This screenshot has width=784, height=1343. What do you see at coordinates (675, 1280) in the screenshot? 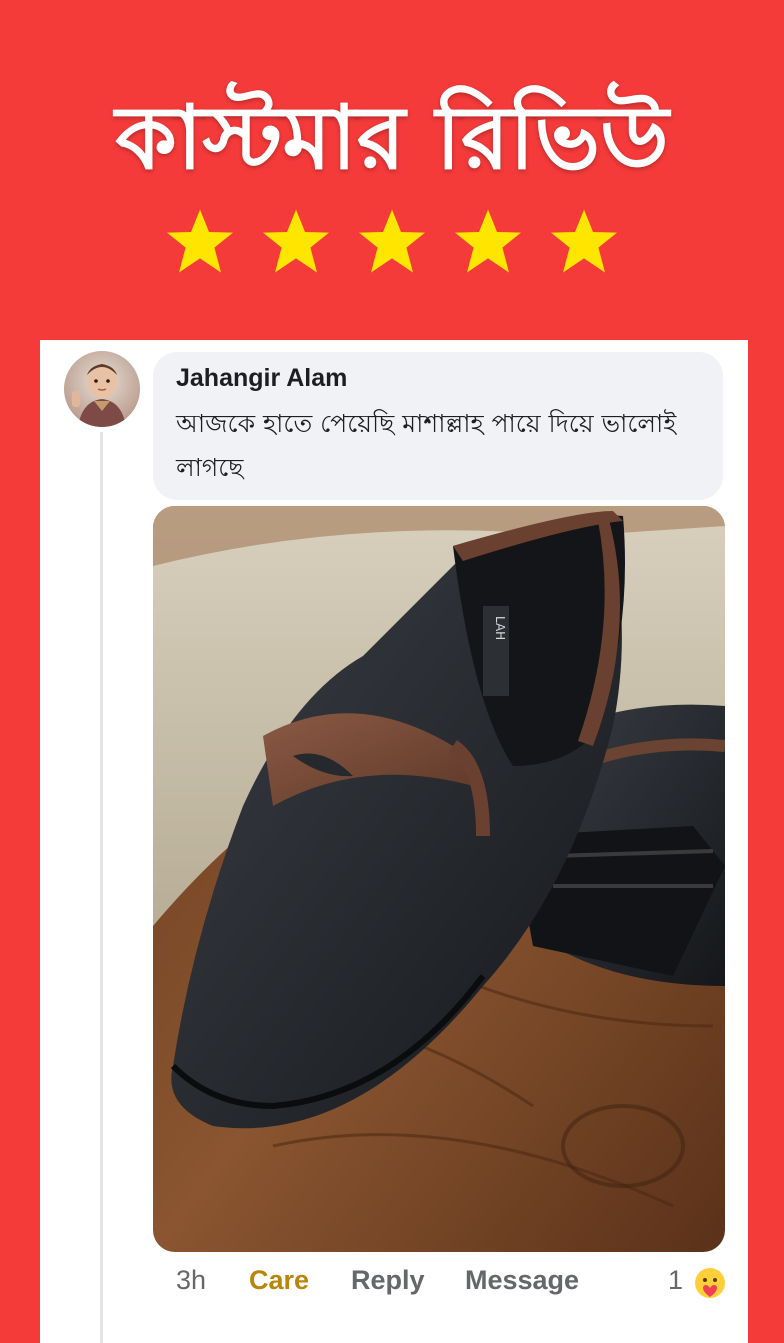
I see `reaction-count: 1` at bounding box center [675, 1280].